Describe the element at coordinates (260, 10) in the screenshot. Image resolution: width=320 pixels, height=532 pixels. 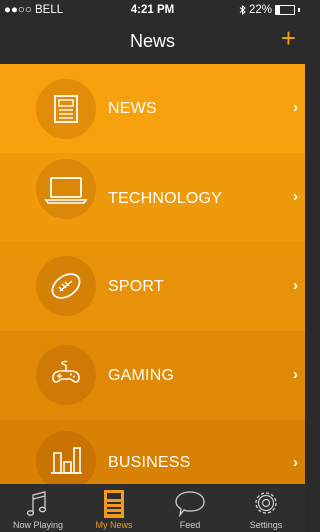
I see `battery-percent: 22%` at that location.